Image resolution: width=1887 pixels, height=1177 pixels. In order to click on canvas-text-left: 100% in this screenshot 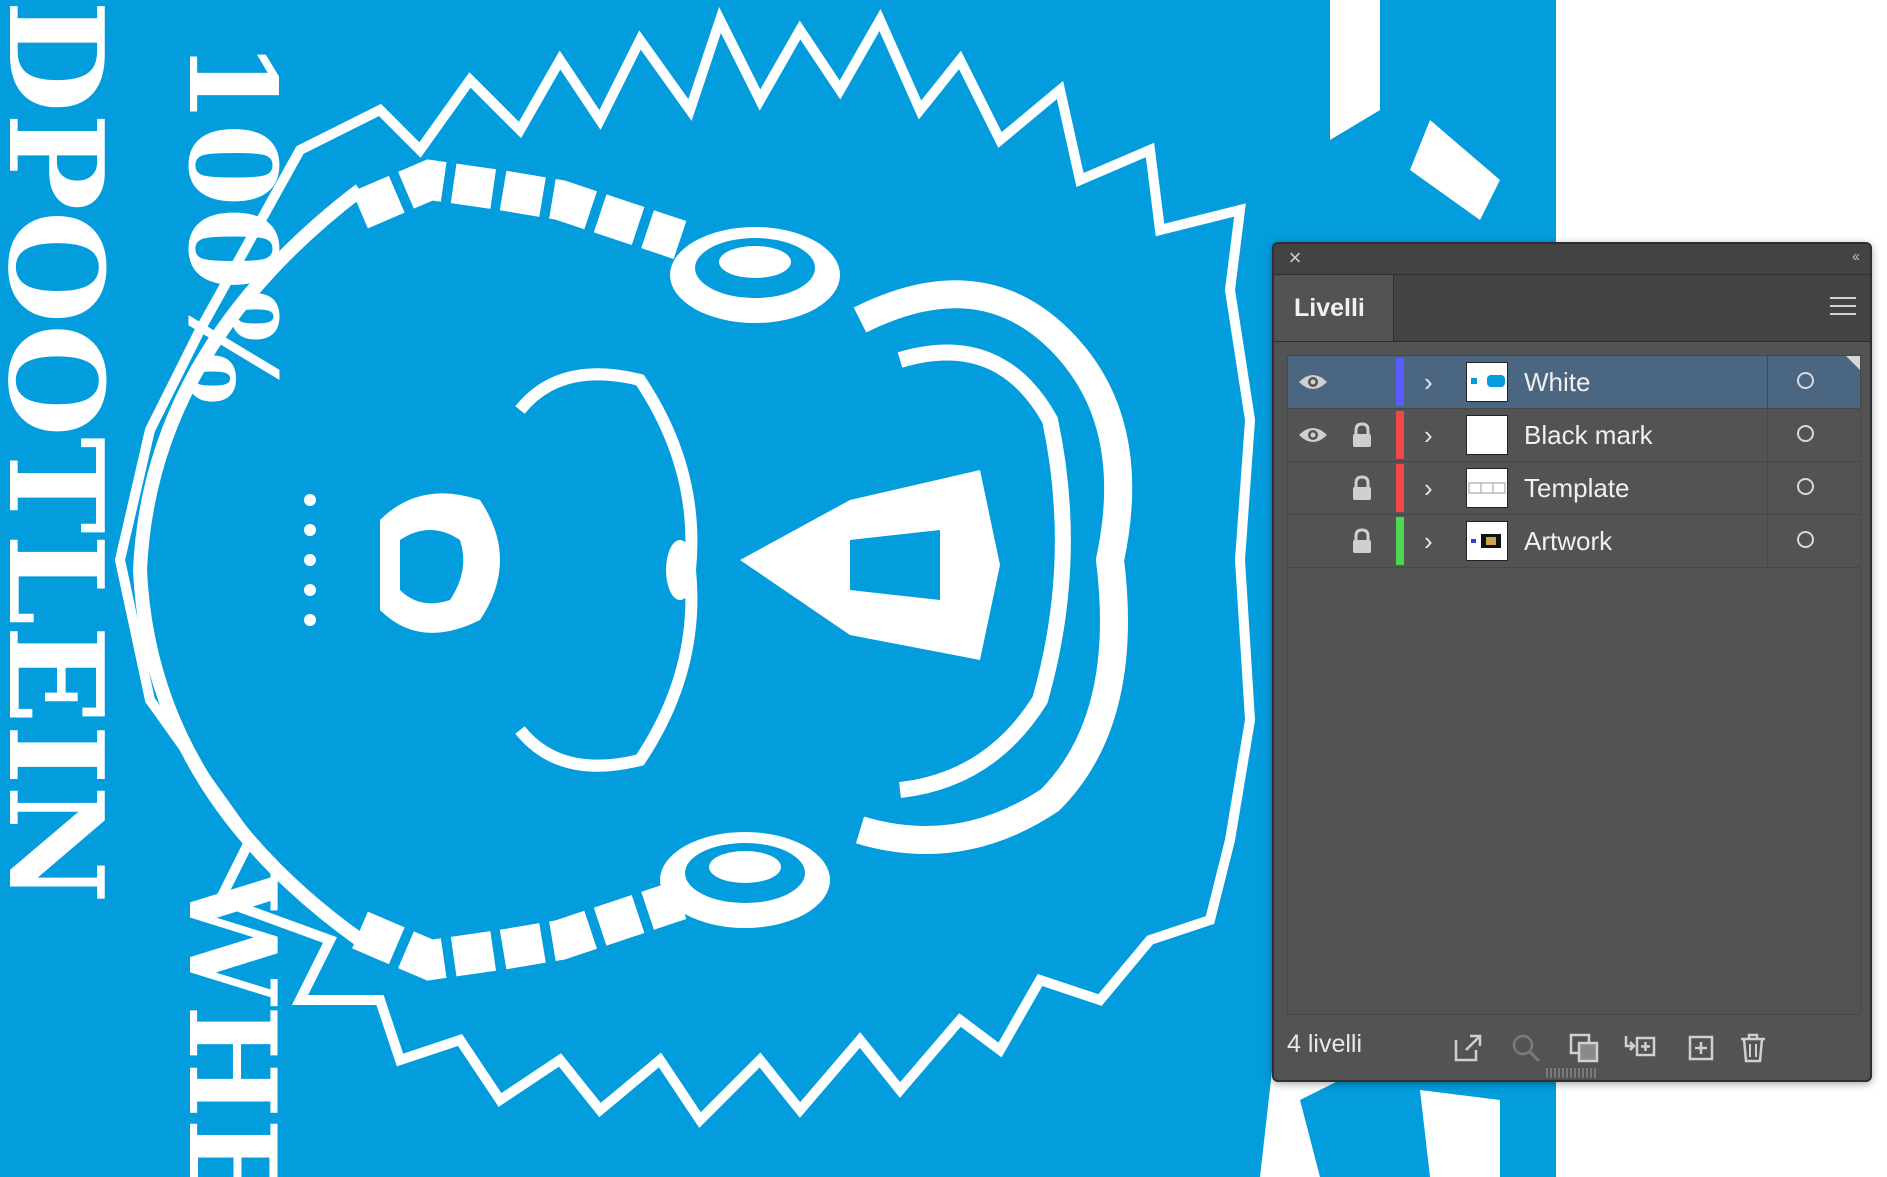, I will do `click(231, 222)`.